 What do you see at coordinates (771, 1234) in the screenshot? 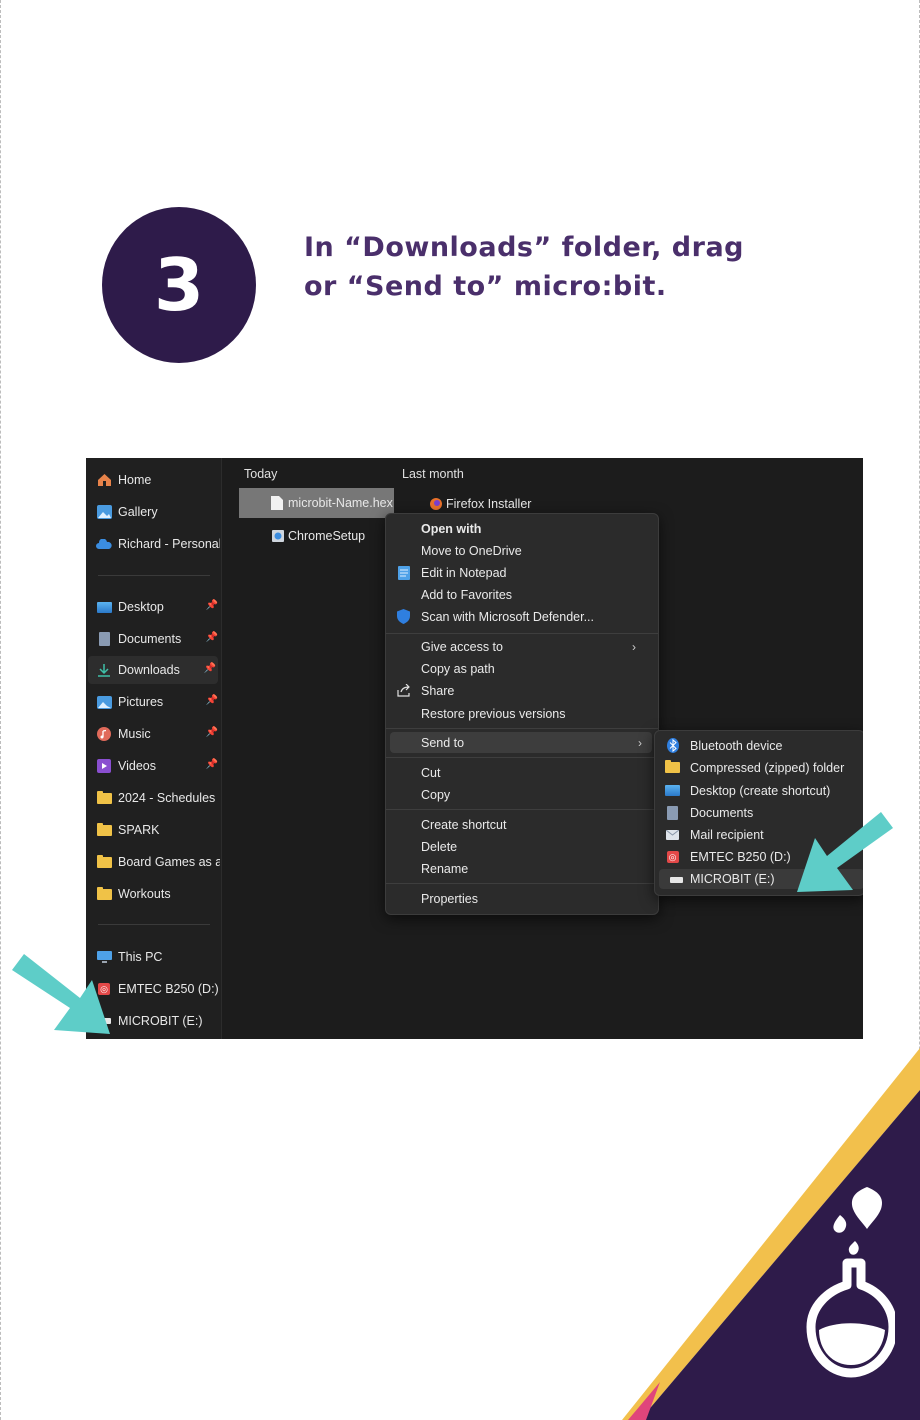
I see `corner-decoration` at bounding box center [771, 1234].